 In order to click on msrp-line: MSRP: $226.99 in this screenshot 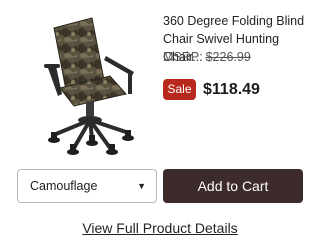, I will do `click(207, 57)`.